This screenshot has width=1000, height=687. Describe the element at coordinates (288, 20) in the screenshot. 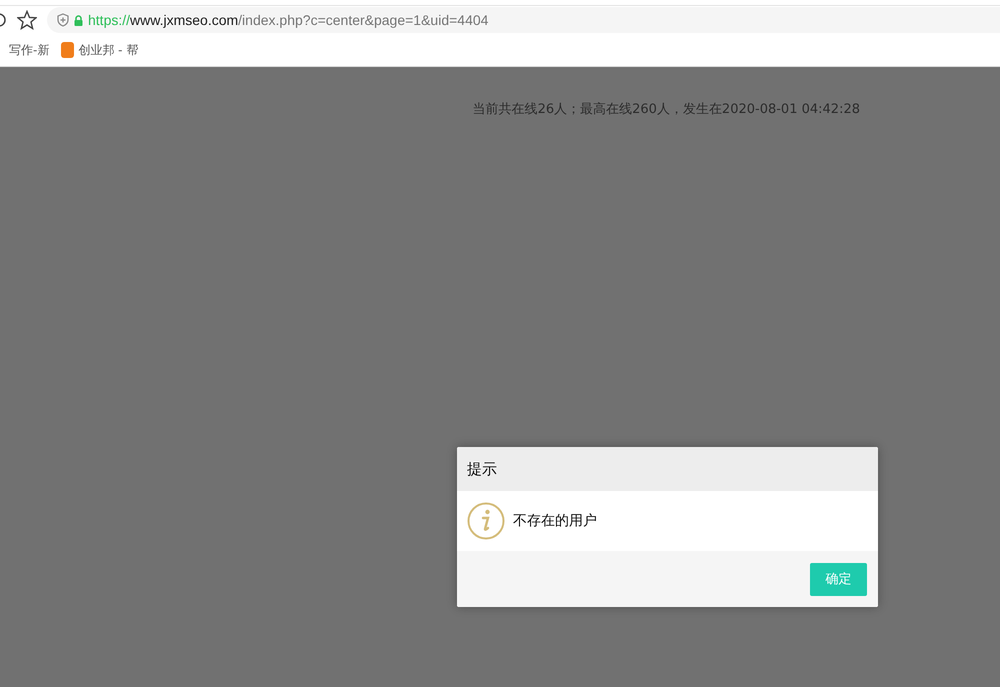

I see `url-text: https://www.jxmseo.com/index.php?c=center&page=1&uid=4404` at that location.